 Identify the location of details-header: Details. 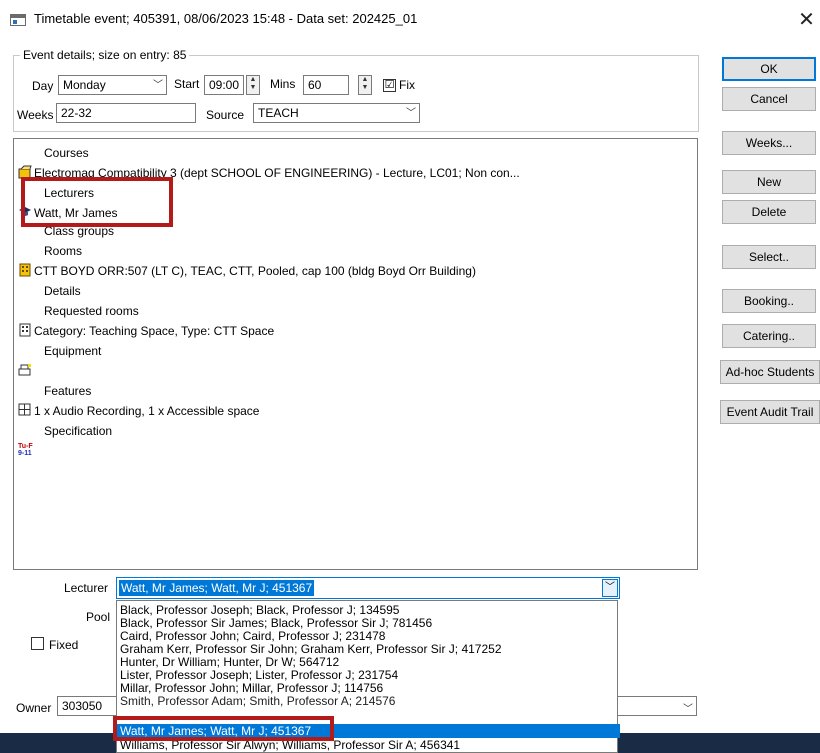
(62, 291).